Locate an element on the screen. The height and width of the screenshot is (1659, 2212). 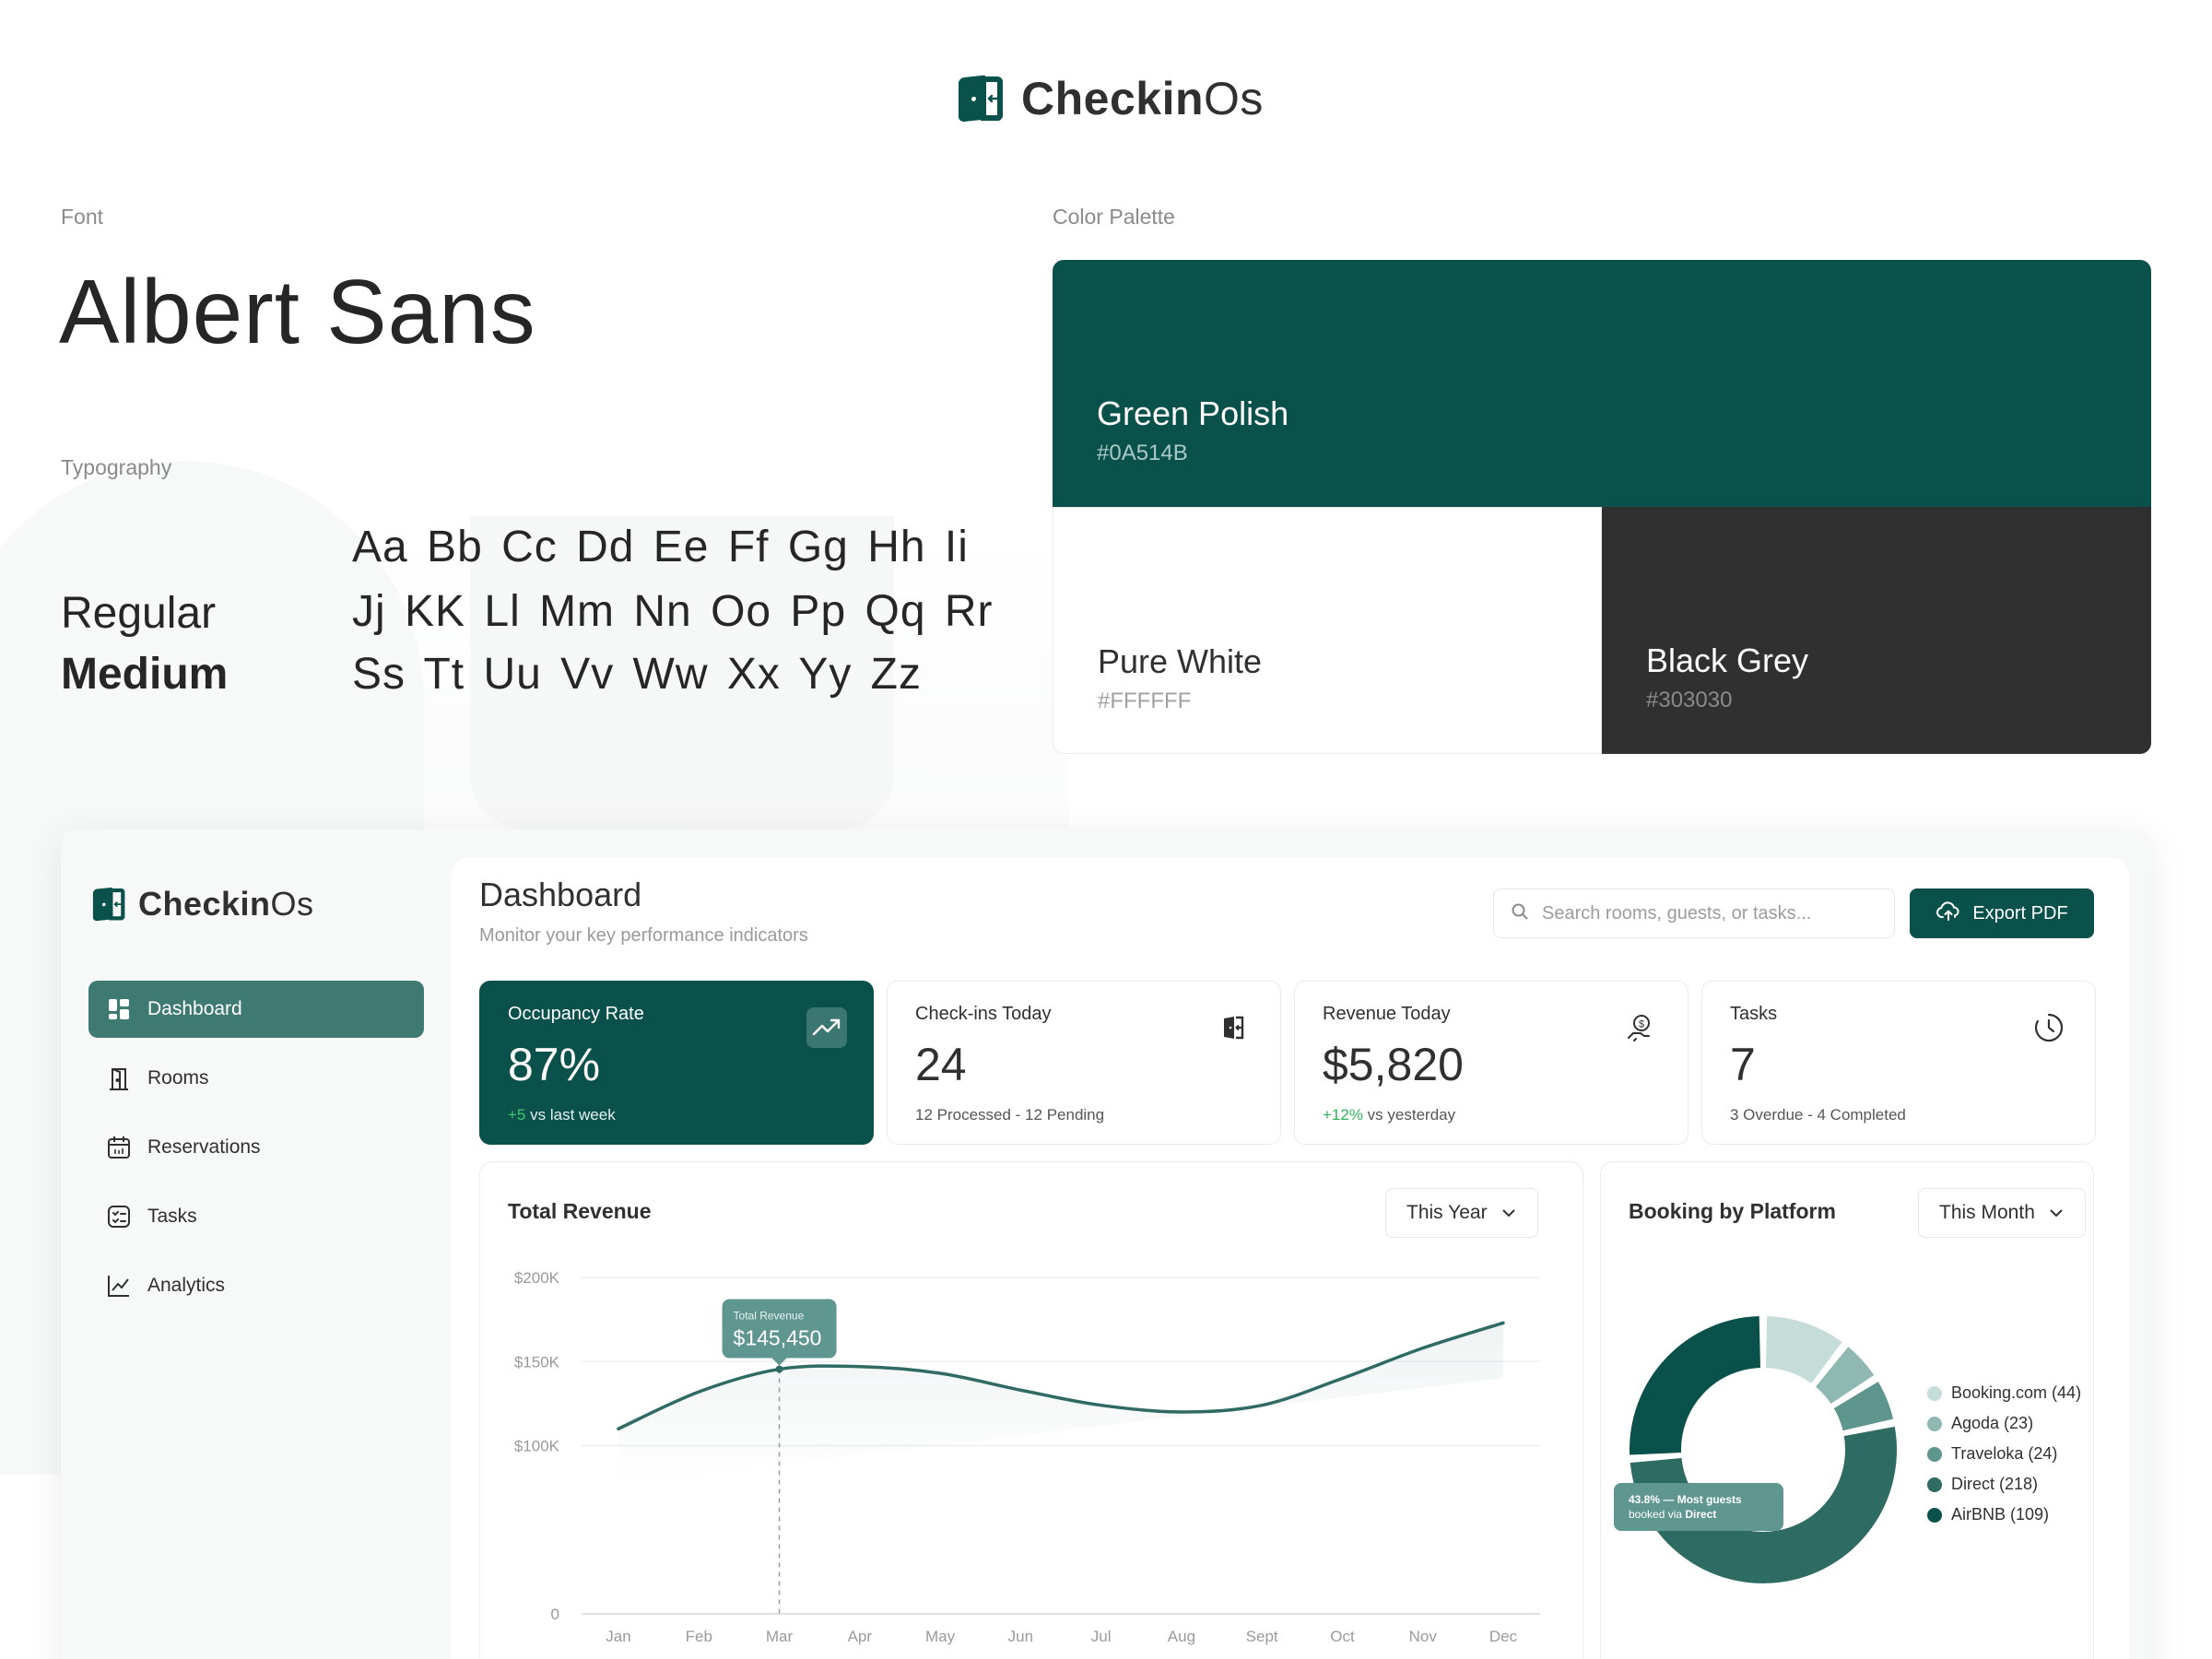
stat-foot: +5 vs last week is located at coordinates (562, 1115).